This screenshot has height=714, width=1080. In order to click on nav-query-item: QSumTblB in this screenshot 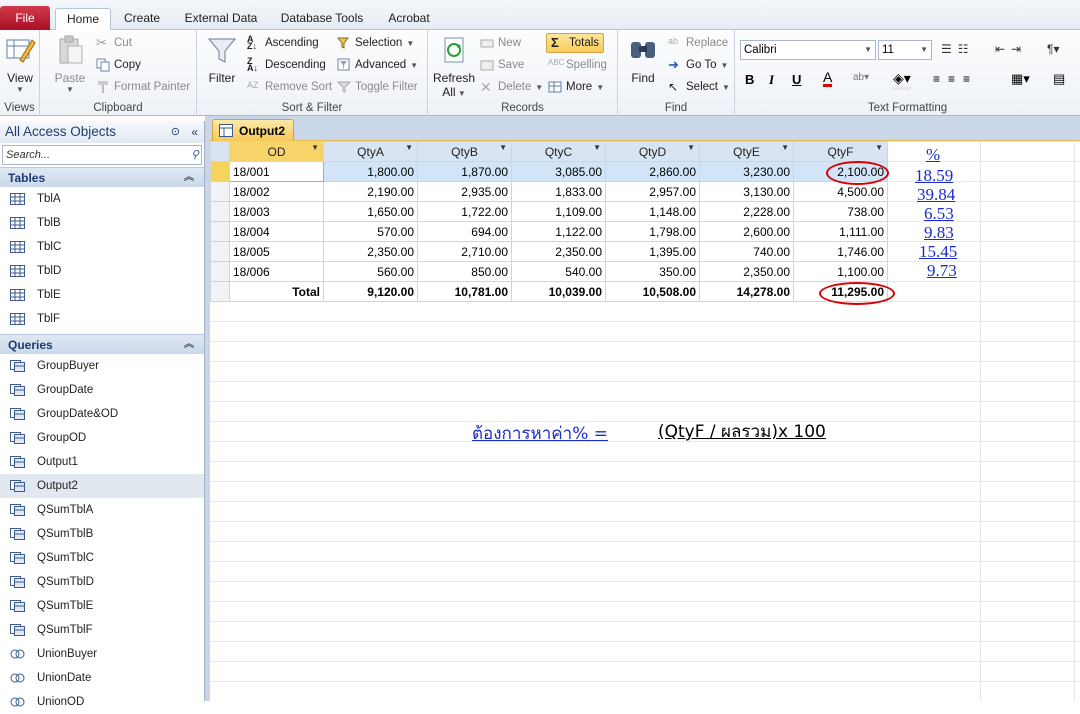, I will do `click(102, 534)`.